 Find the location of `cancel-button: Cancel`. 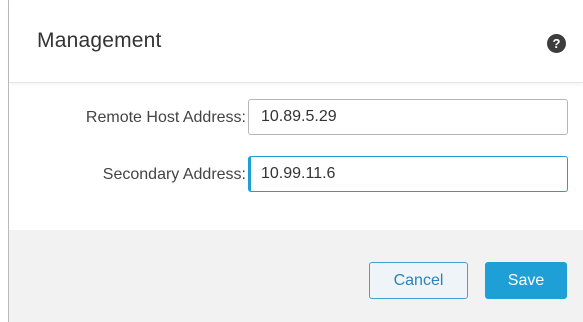

cancel-button: Cancel is located at coordinates (418, 280).